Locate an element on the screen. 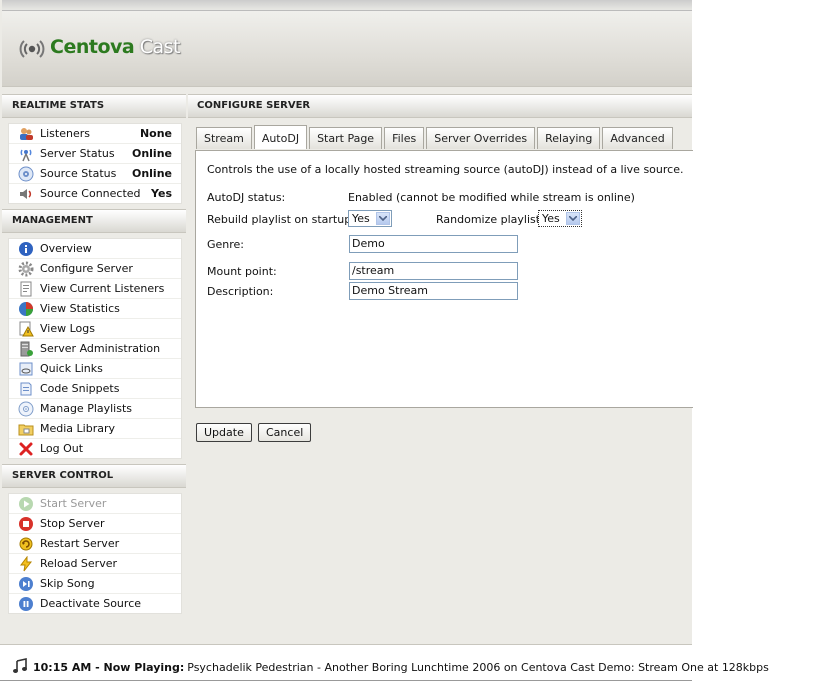  tab-relaying: Relaying is located at coordinates (569, 138).